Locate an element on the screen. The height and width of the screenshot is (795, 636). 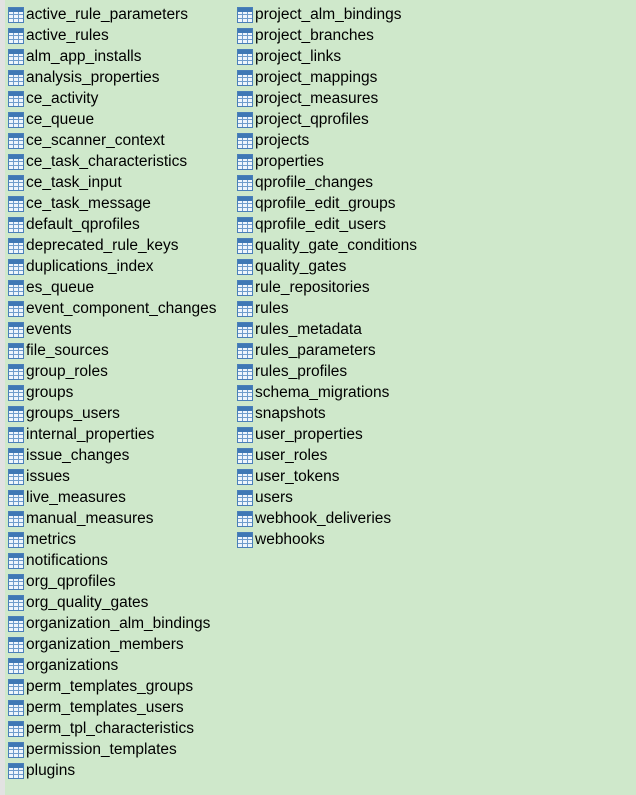
table-item-user-roles: user_roles is located at coordinates (327, 455).